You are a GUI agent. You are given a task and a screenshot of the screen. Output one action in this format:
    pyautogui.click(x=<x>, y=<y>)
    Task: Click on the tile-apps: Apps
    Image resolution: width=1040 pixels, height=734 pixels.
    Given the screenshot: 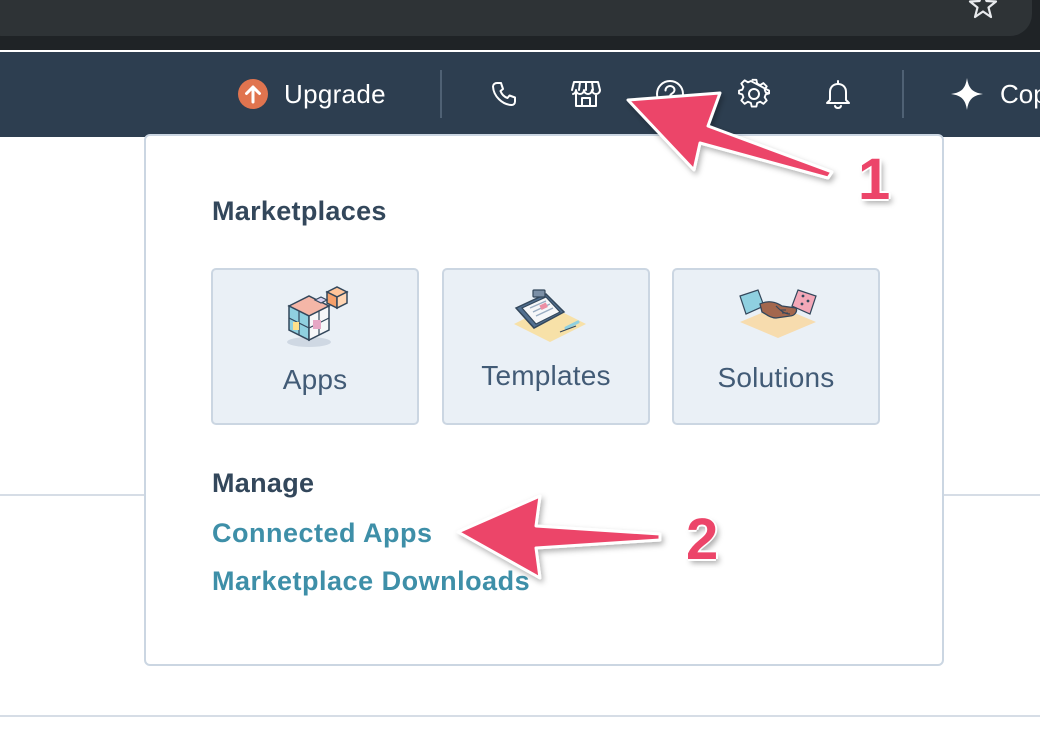 What is the action you would take?
    pyautogui.click(x=315, y=346)
    